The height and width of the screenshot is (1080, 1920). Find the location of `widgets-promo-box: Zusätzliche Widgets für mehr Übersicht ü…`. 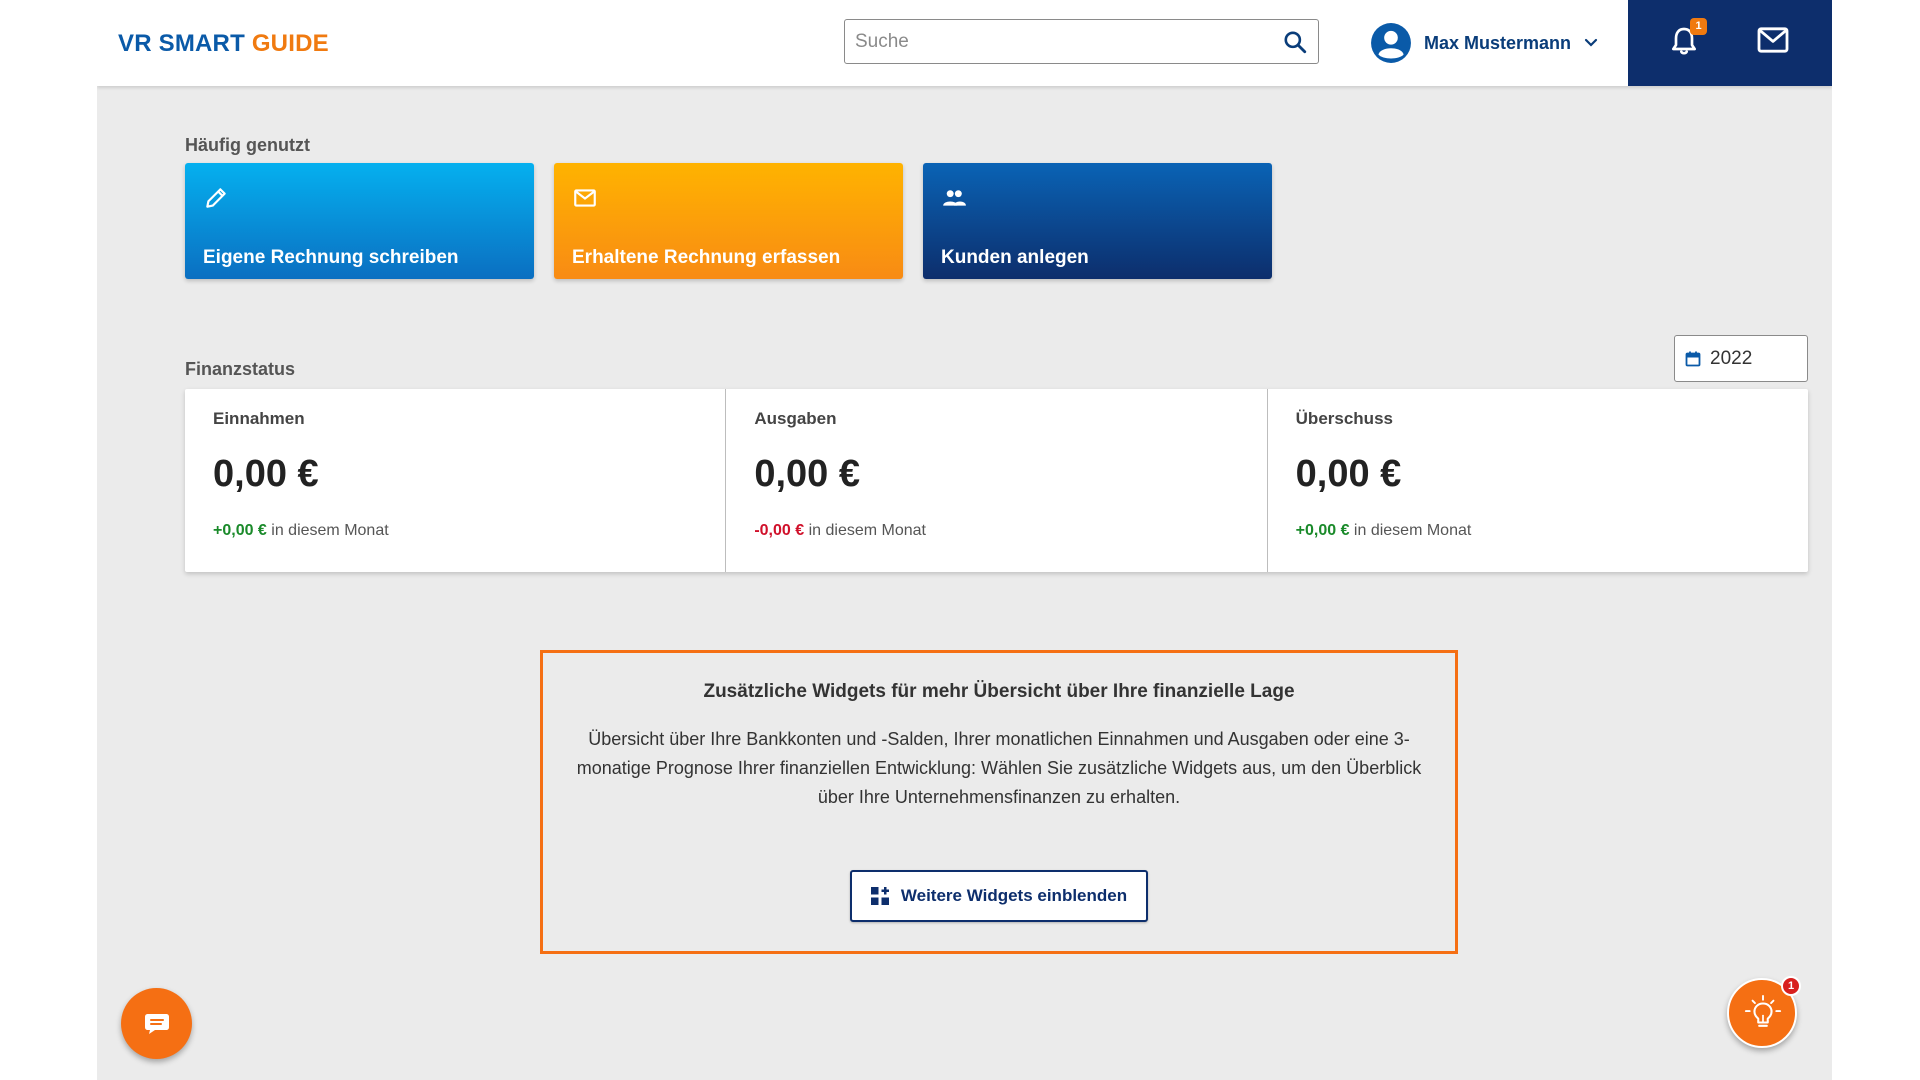

widgets-promo-box: Zusätzliche Widgets für mehr Übersicht ü… is located at coordinates (999, 802).